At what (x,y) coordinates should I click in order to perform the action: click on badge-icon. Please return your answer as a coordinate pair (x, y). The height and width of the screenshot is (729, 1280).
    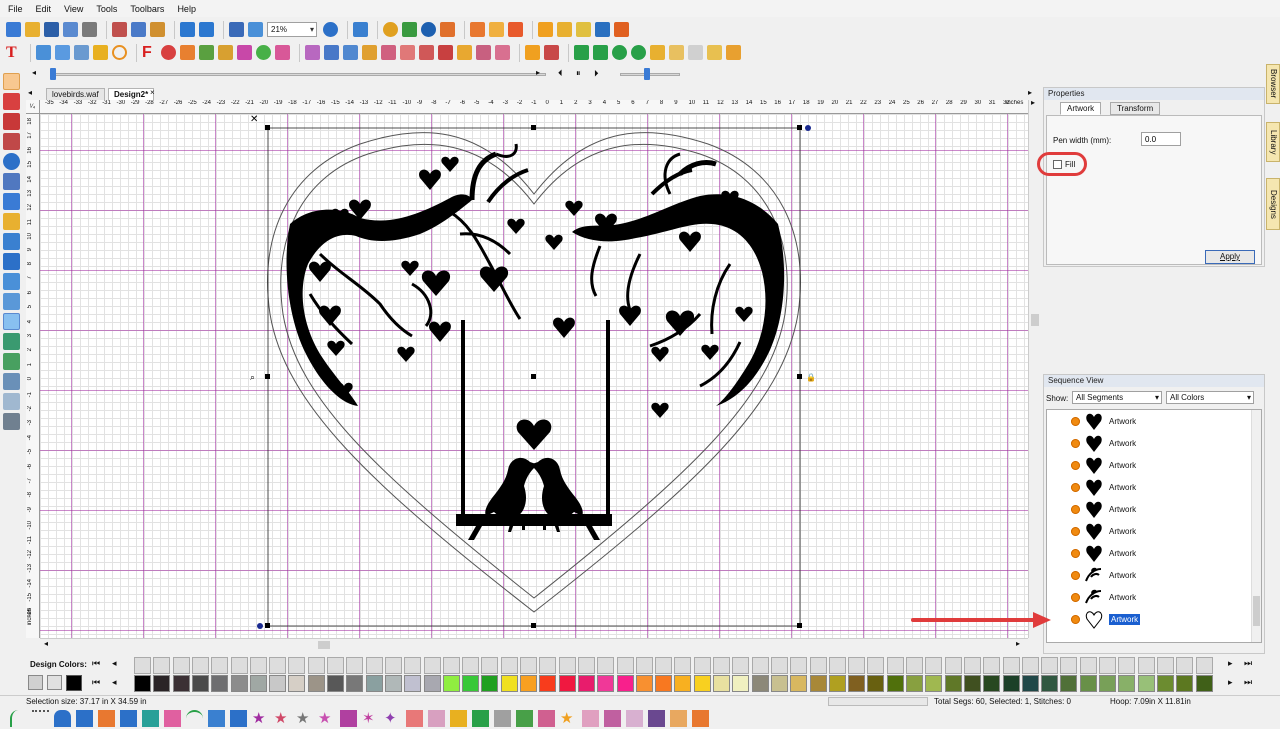
    Looking at the image, I should click on (263, 52).